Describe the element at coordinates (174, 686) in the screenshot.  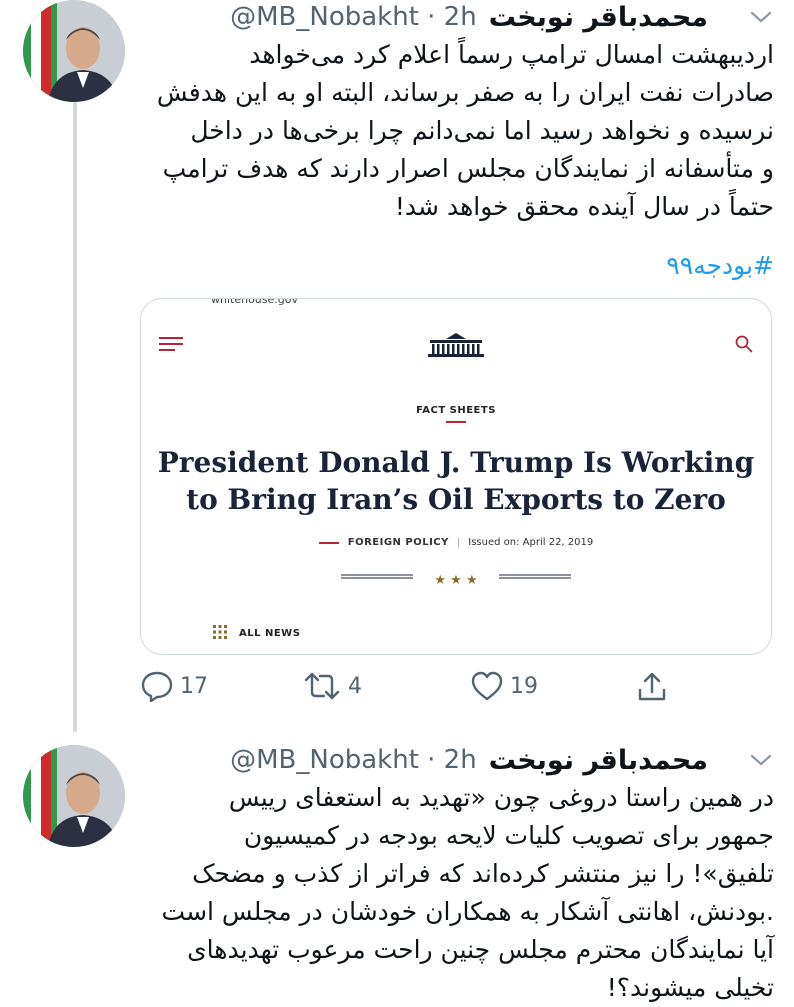
I see `reply-button: 17` at that location.